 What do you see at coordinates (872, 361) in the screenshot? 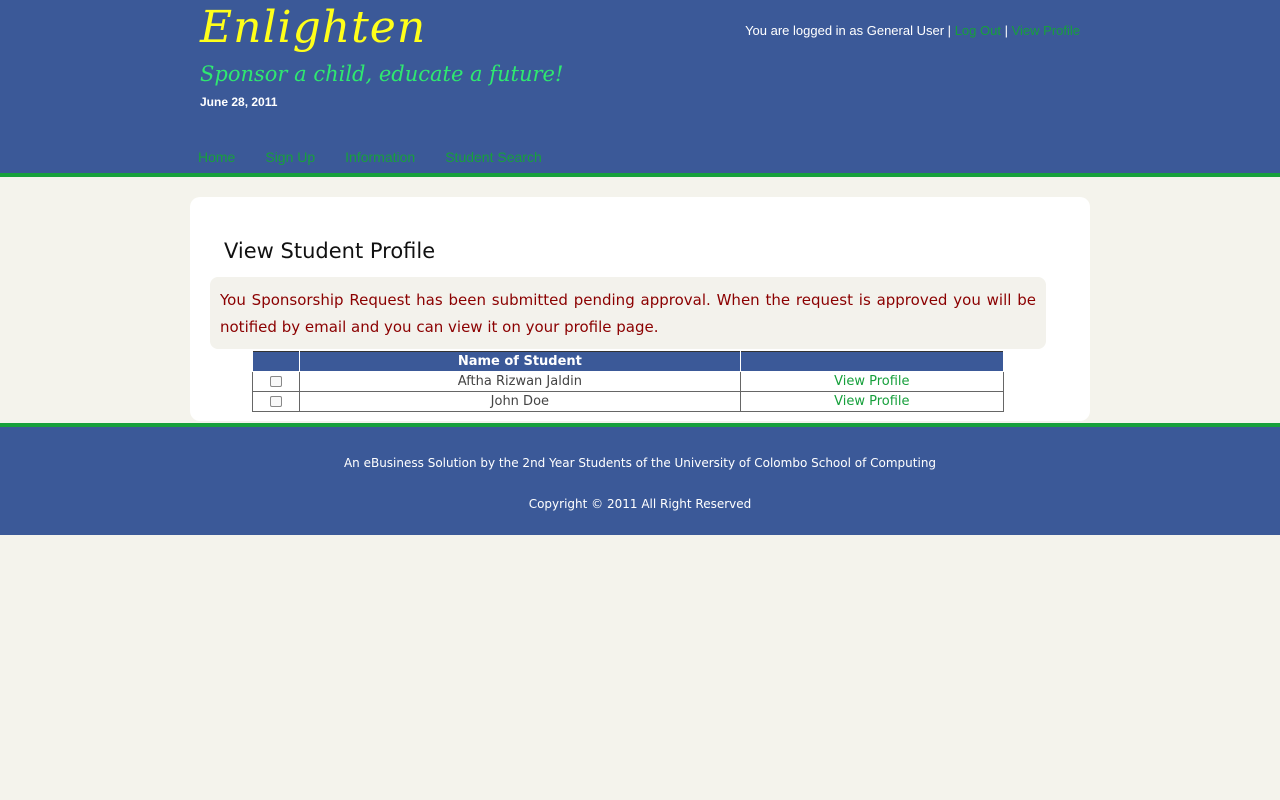
I see `column-header-action` at bounding box center [872, 361].